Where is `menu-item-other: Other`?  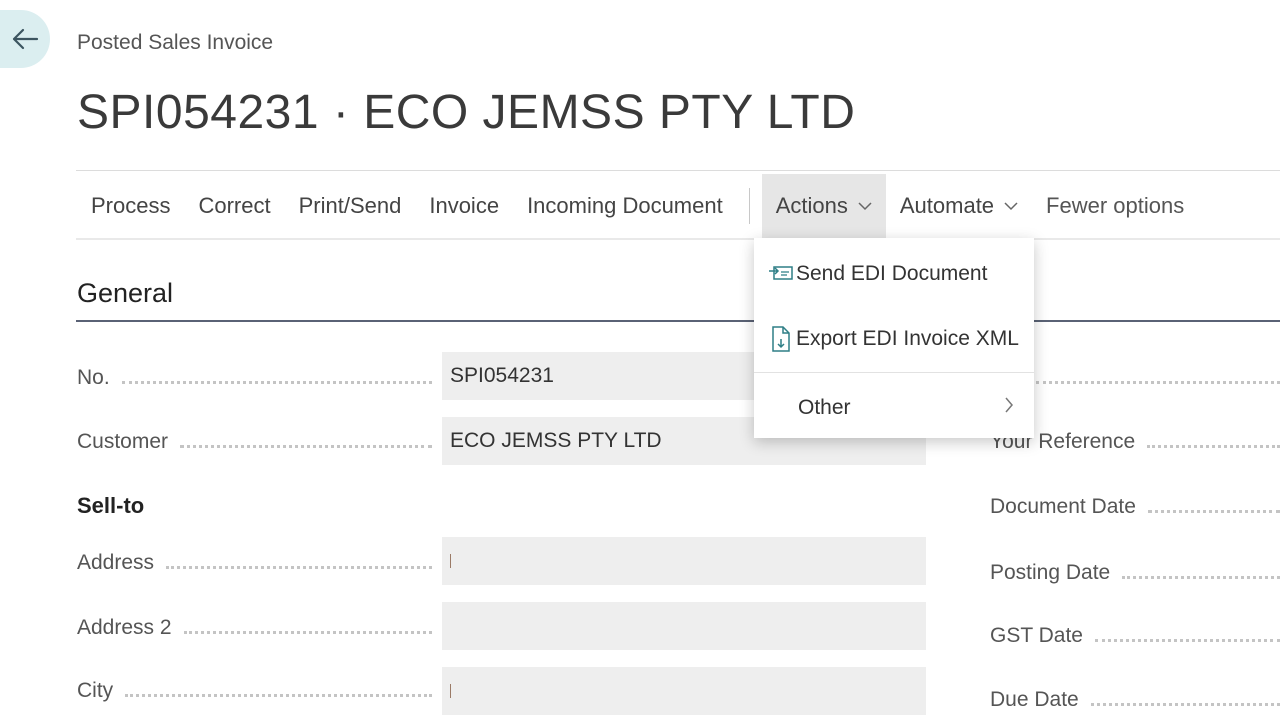
menu-item-other: Other is located at coordinates (906, 408).